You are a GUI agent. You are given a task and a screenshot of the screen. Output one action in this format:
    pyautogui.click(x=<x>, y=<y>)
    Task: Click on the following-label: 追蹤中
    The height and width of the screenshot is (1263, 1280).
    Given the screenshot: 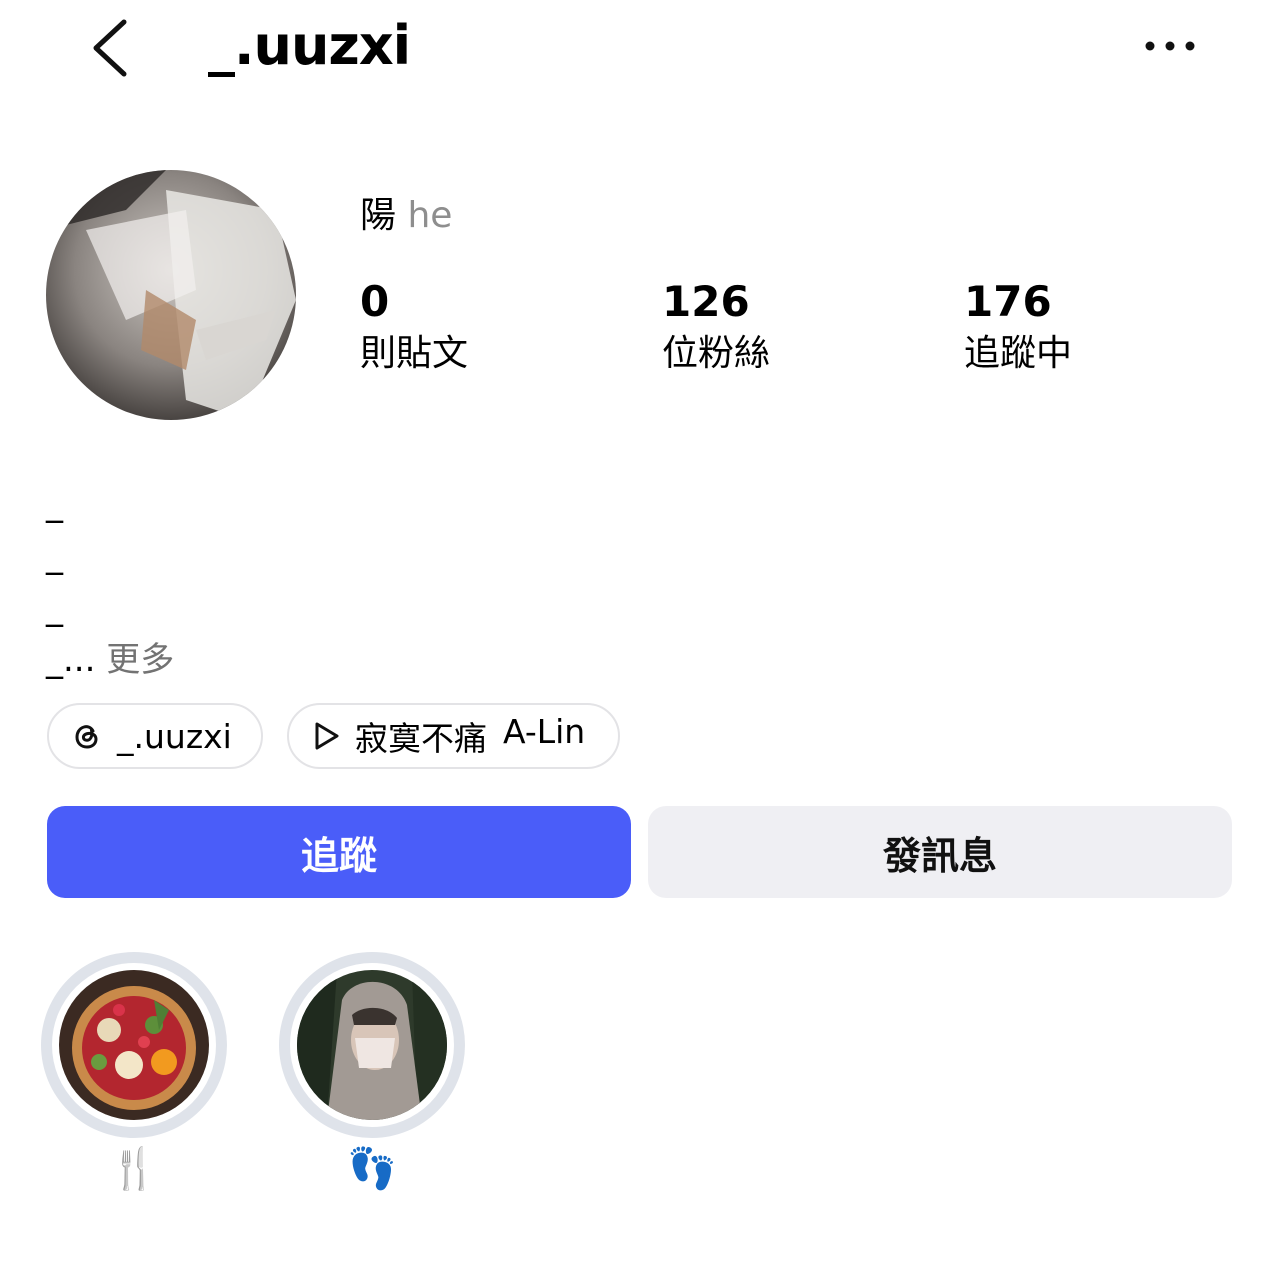 What is the action you would take?
    pyautogui.click(x=1018, y=353)
    